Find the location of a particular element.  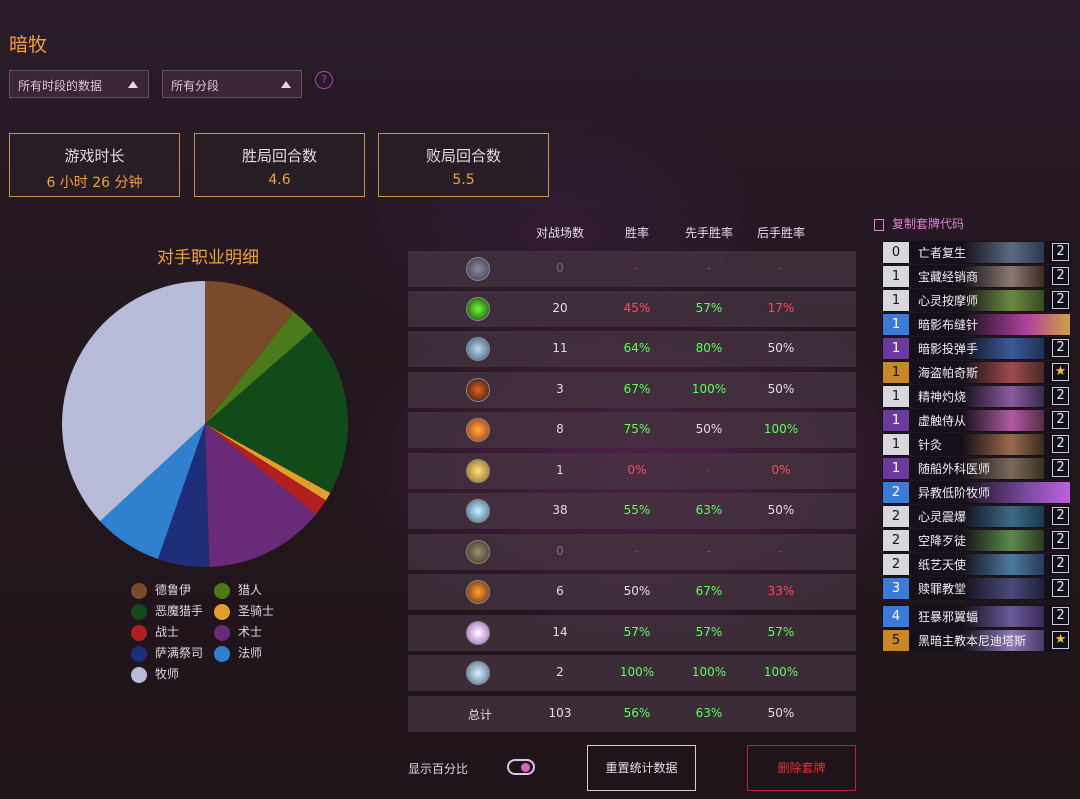

stat-win-turns: 胜局回合数 4.6 is located at coordinates (279, 165).